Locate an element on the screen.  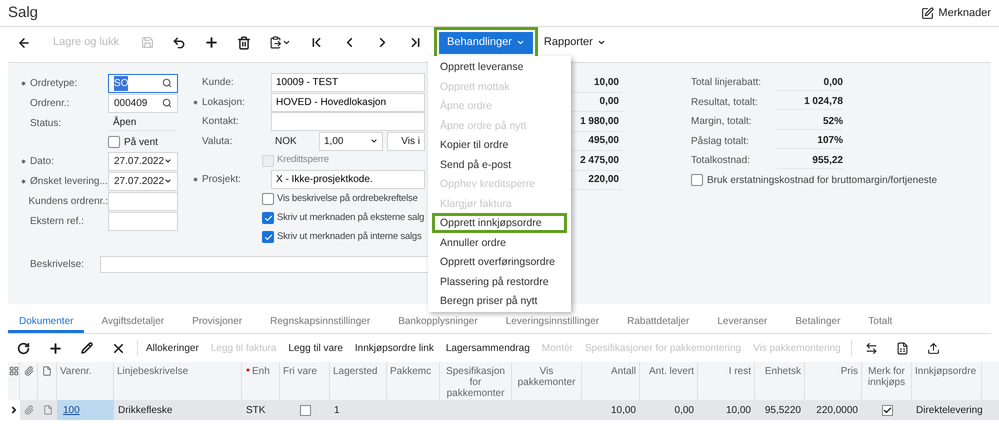
tab: Totalt is located at coordinates (880, 323).